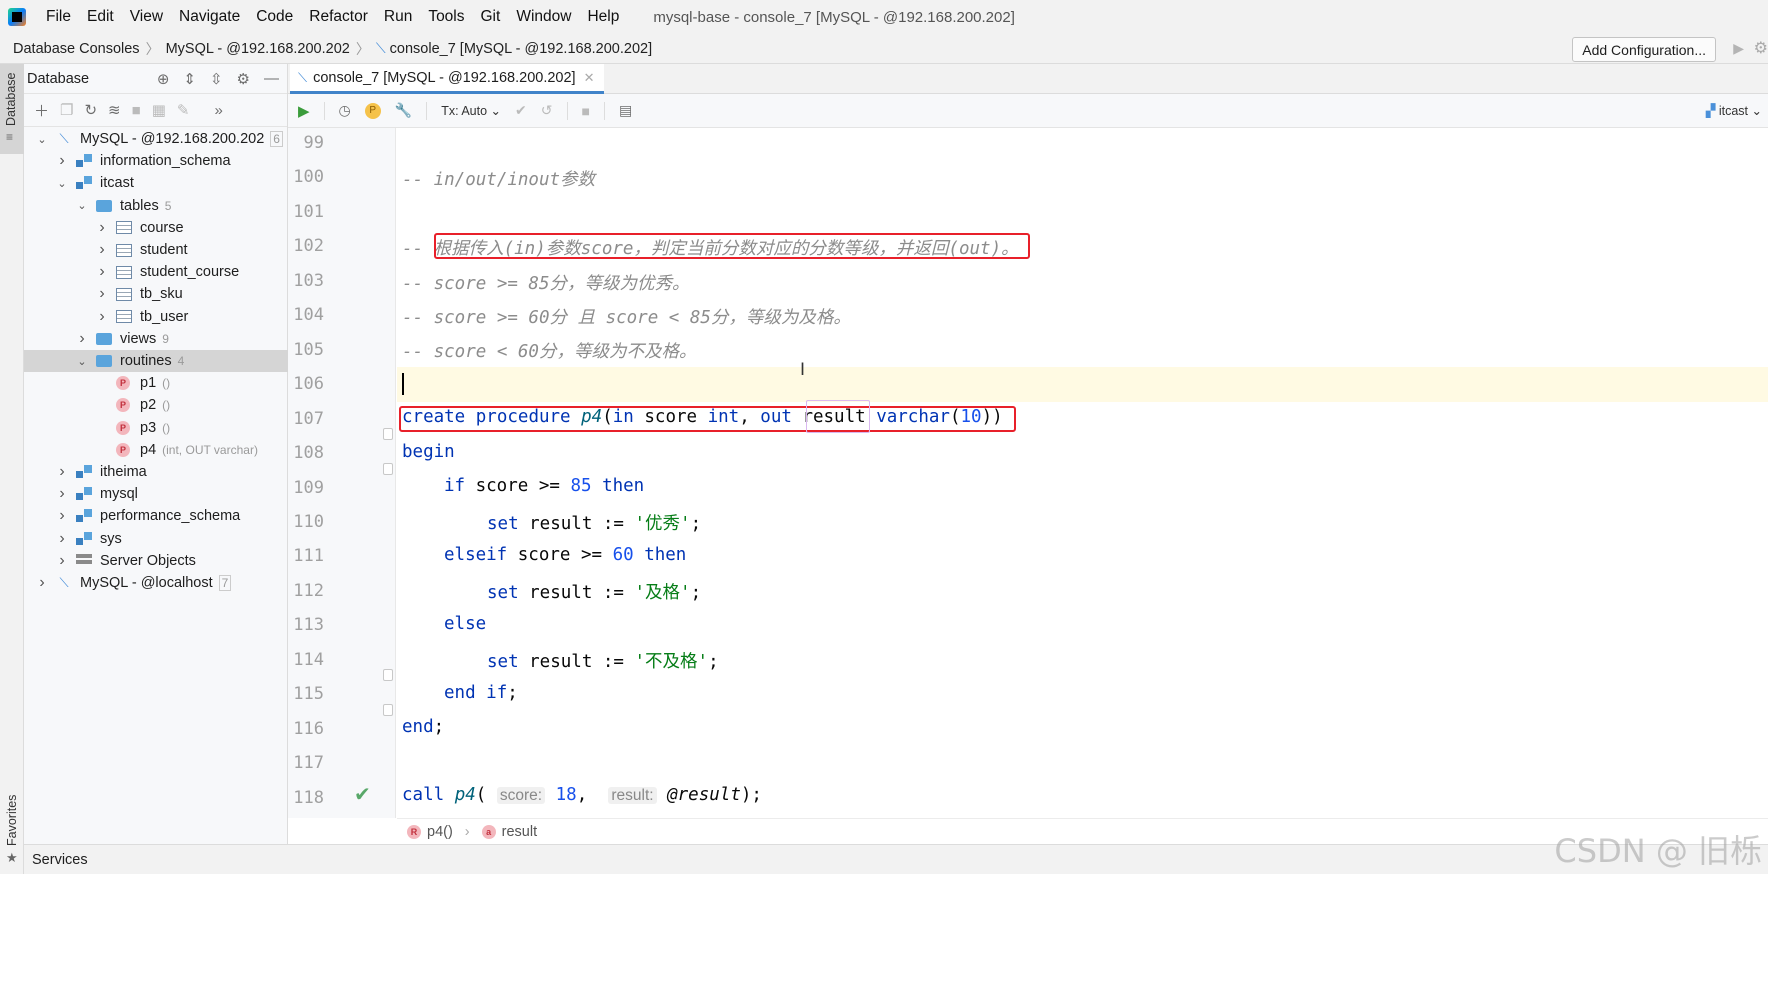 This screenshot has height=985, width=1768. Describe the element at coordinates (243, 79) in the screenshot. I see `settings-icon: ⚙` at that location.